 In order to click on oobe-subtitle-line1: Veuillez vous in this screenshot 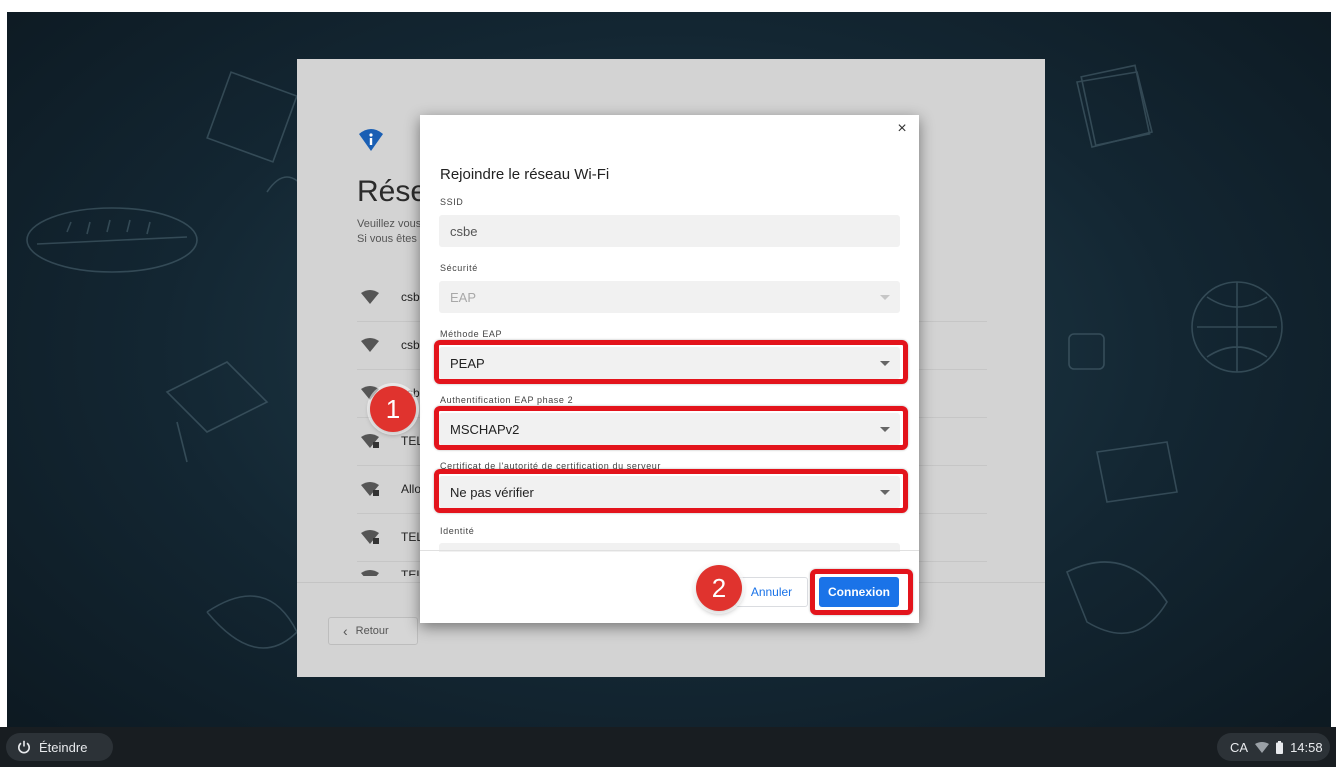, I will do `click(389, 224)`.